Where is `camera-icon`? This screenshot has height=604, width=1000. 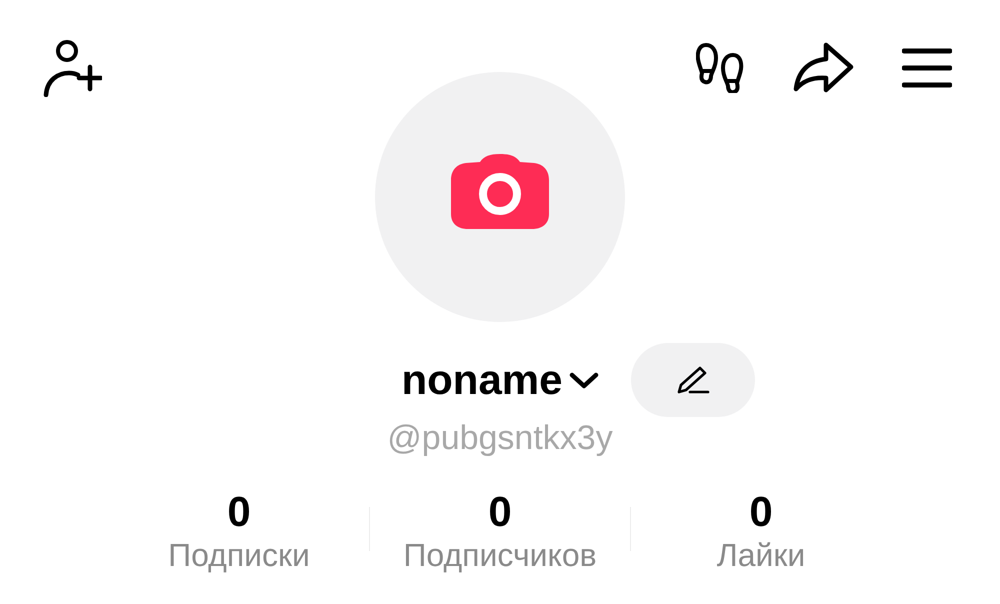
camera-icon is located at coordinates (500, 191).